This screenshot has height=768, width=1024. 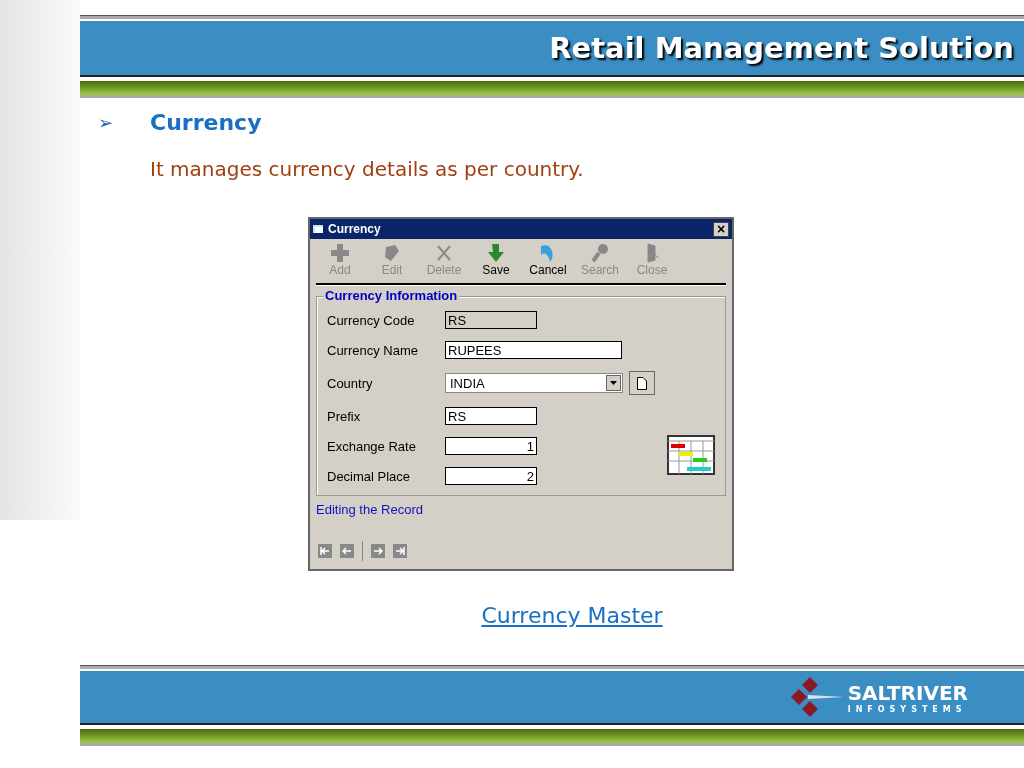 I want to click on toolbar-button: Save, so click(x=496, y=260).